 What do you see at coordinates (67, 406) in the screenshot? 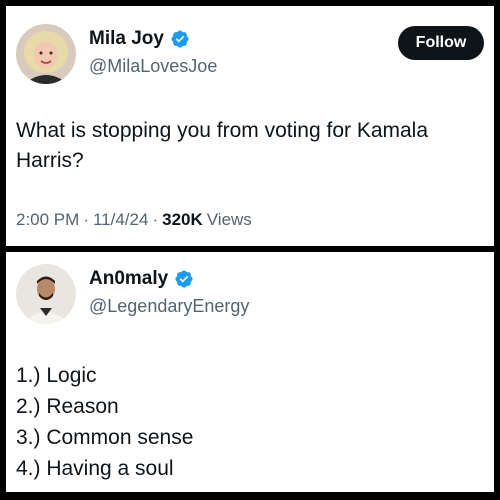
I see `list-item: 2.) Reason` at bounding box center [67, 406].